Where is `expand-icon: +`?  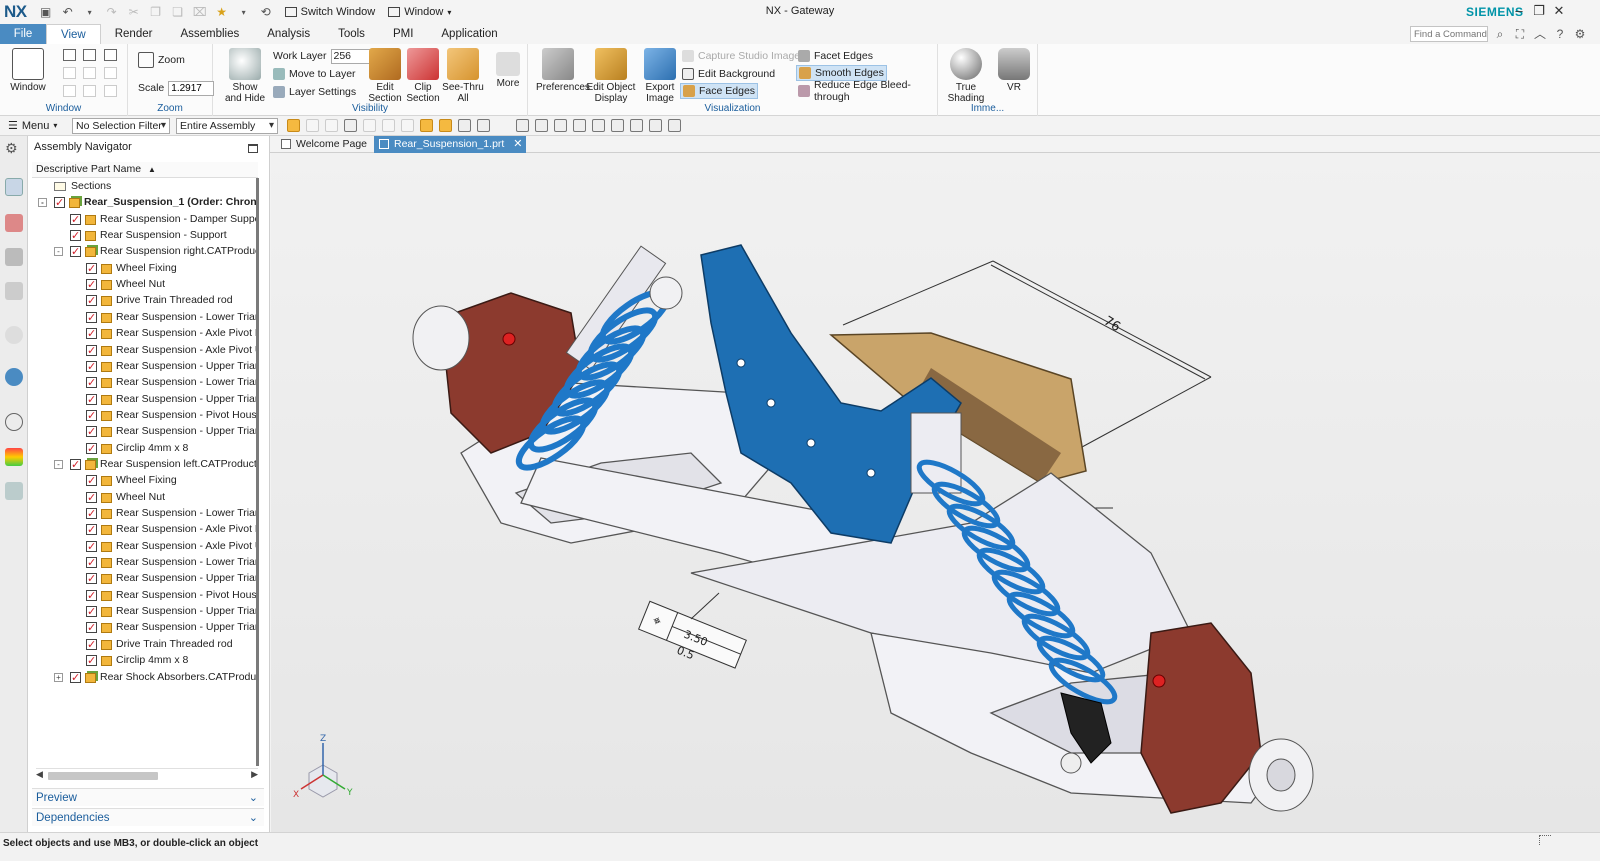
expand-icon: + is located at coordinates (58, 677).